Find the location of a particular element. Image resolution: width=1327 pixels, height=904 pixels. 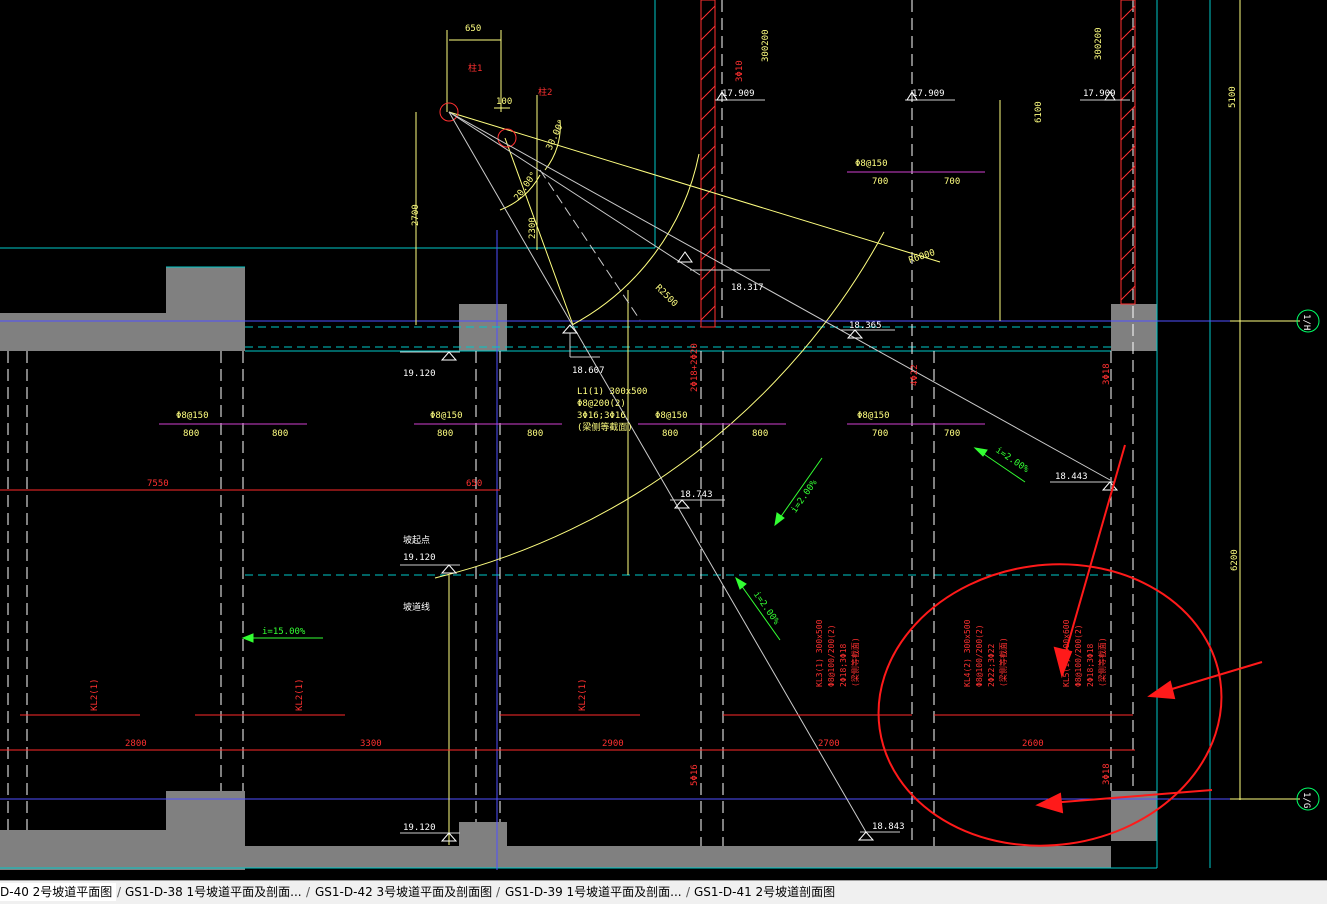

elev-19120-a: 19.120 is located at coordinates (419, 374).